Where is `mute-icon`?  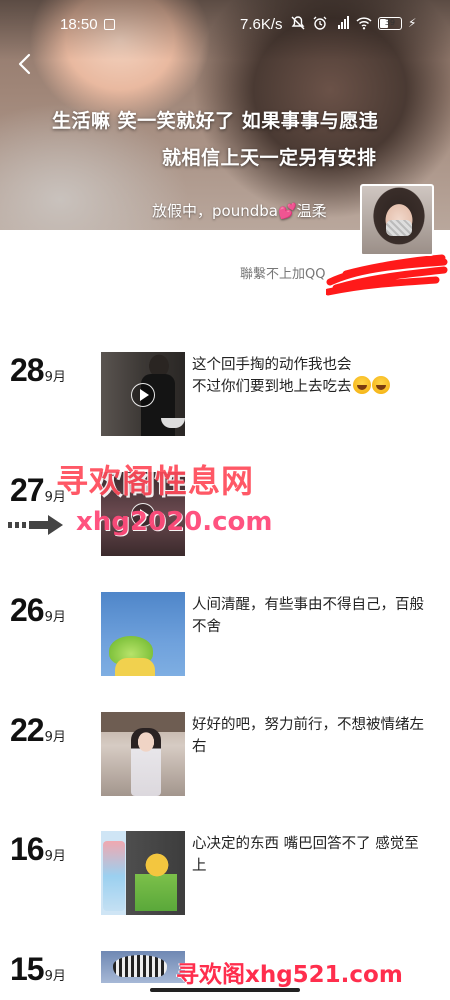
mute-icon is located at coordinates (298, 23).